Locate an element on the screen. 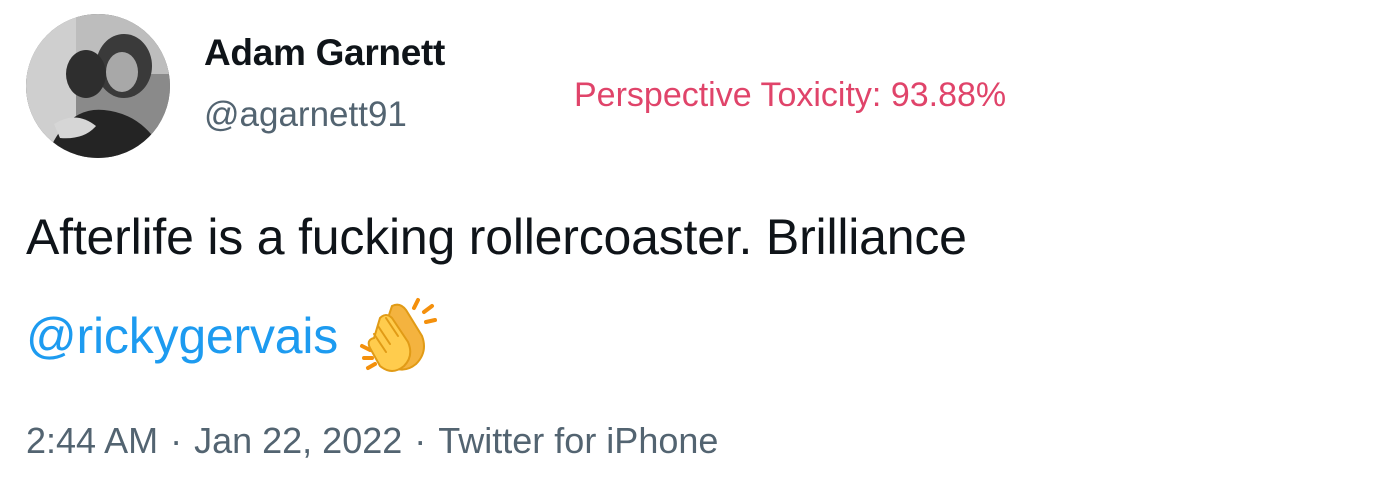  tweet-text-line2: @rickygervais is located at coordinates (233, 336).